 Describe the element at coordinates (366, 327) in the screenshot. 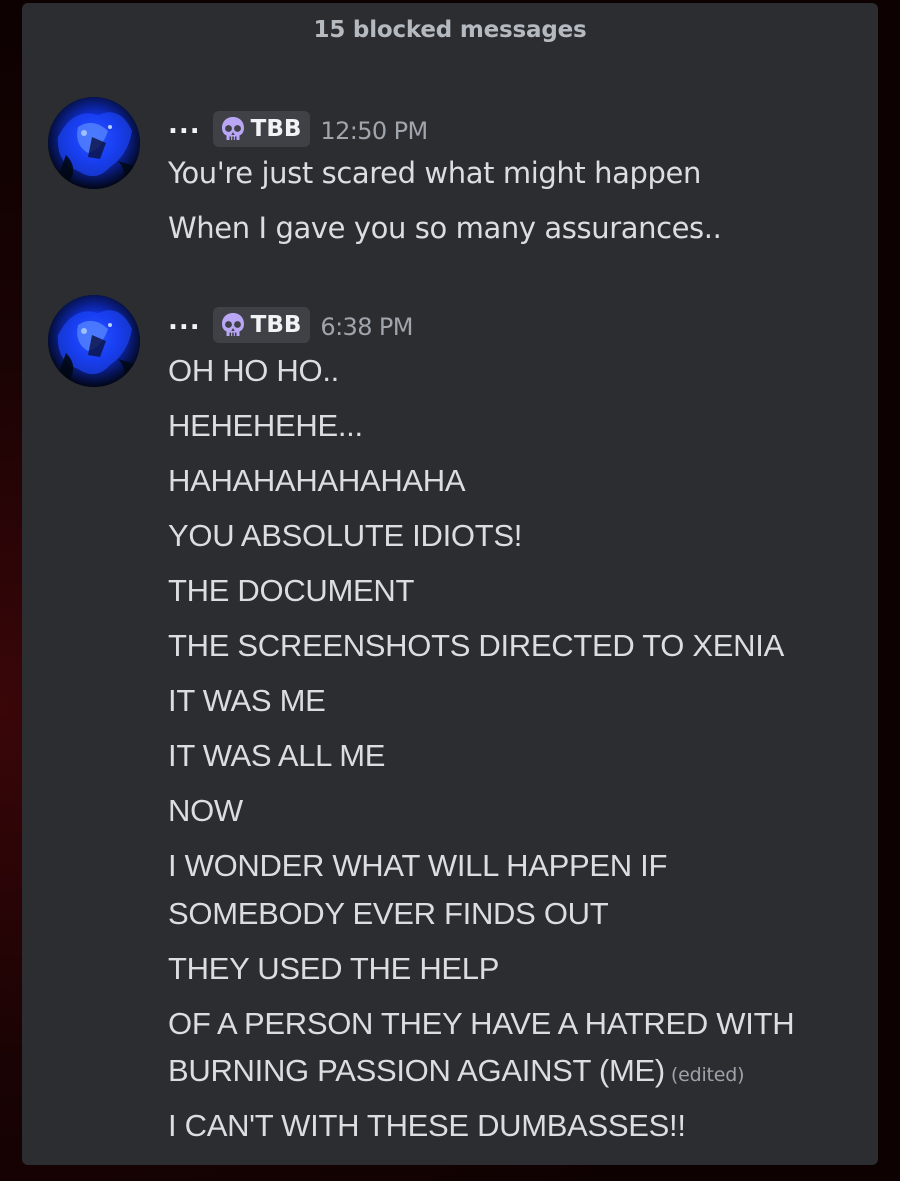

I see `timestamp: 6:38 PM` at that location.